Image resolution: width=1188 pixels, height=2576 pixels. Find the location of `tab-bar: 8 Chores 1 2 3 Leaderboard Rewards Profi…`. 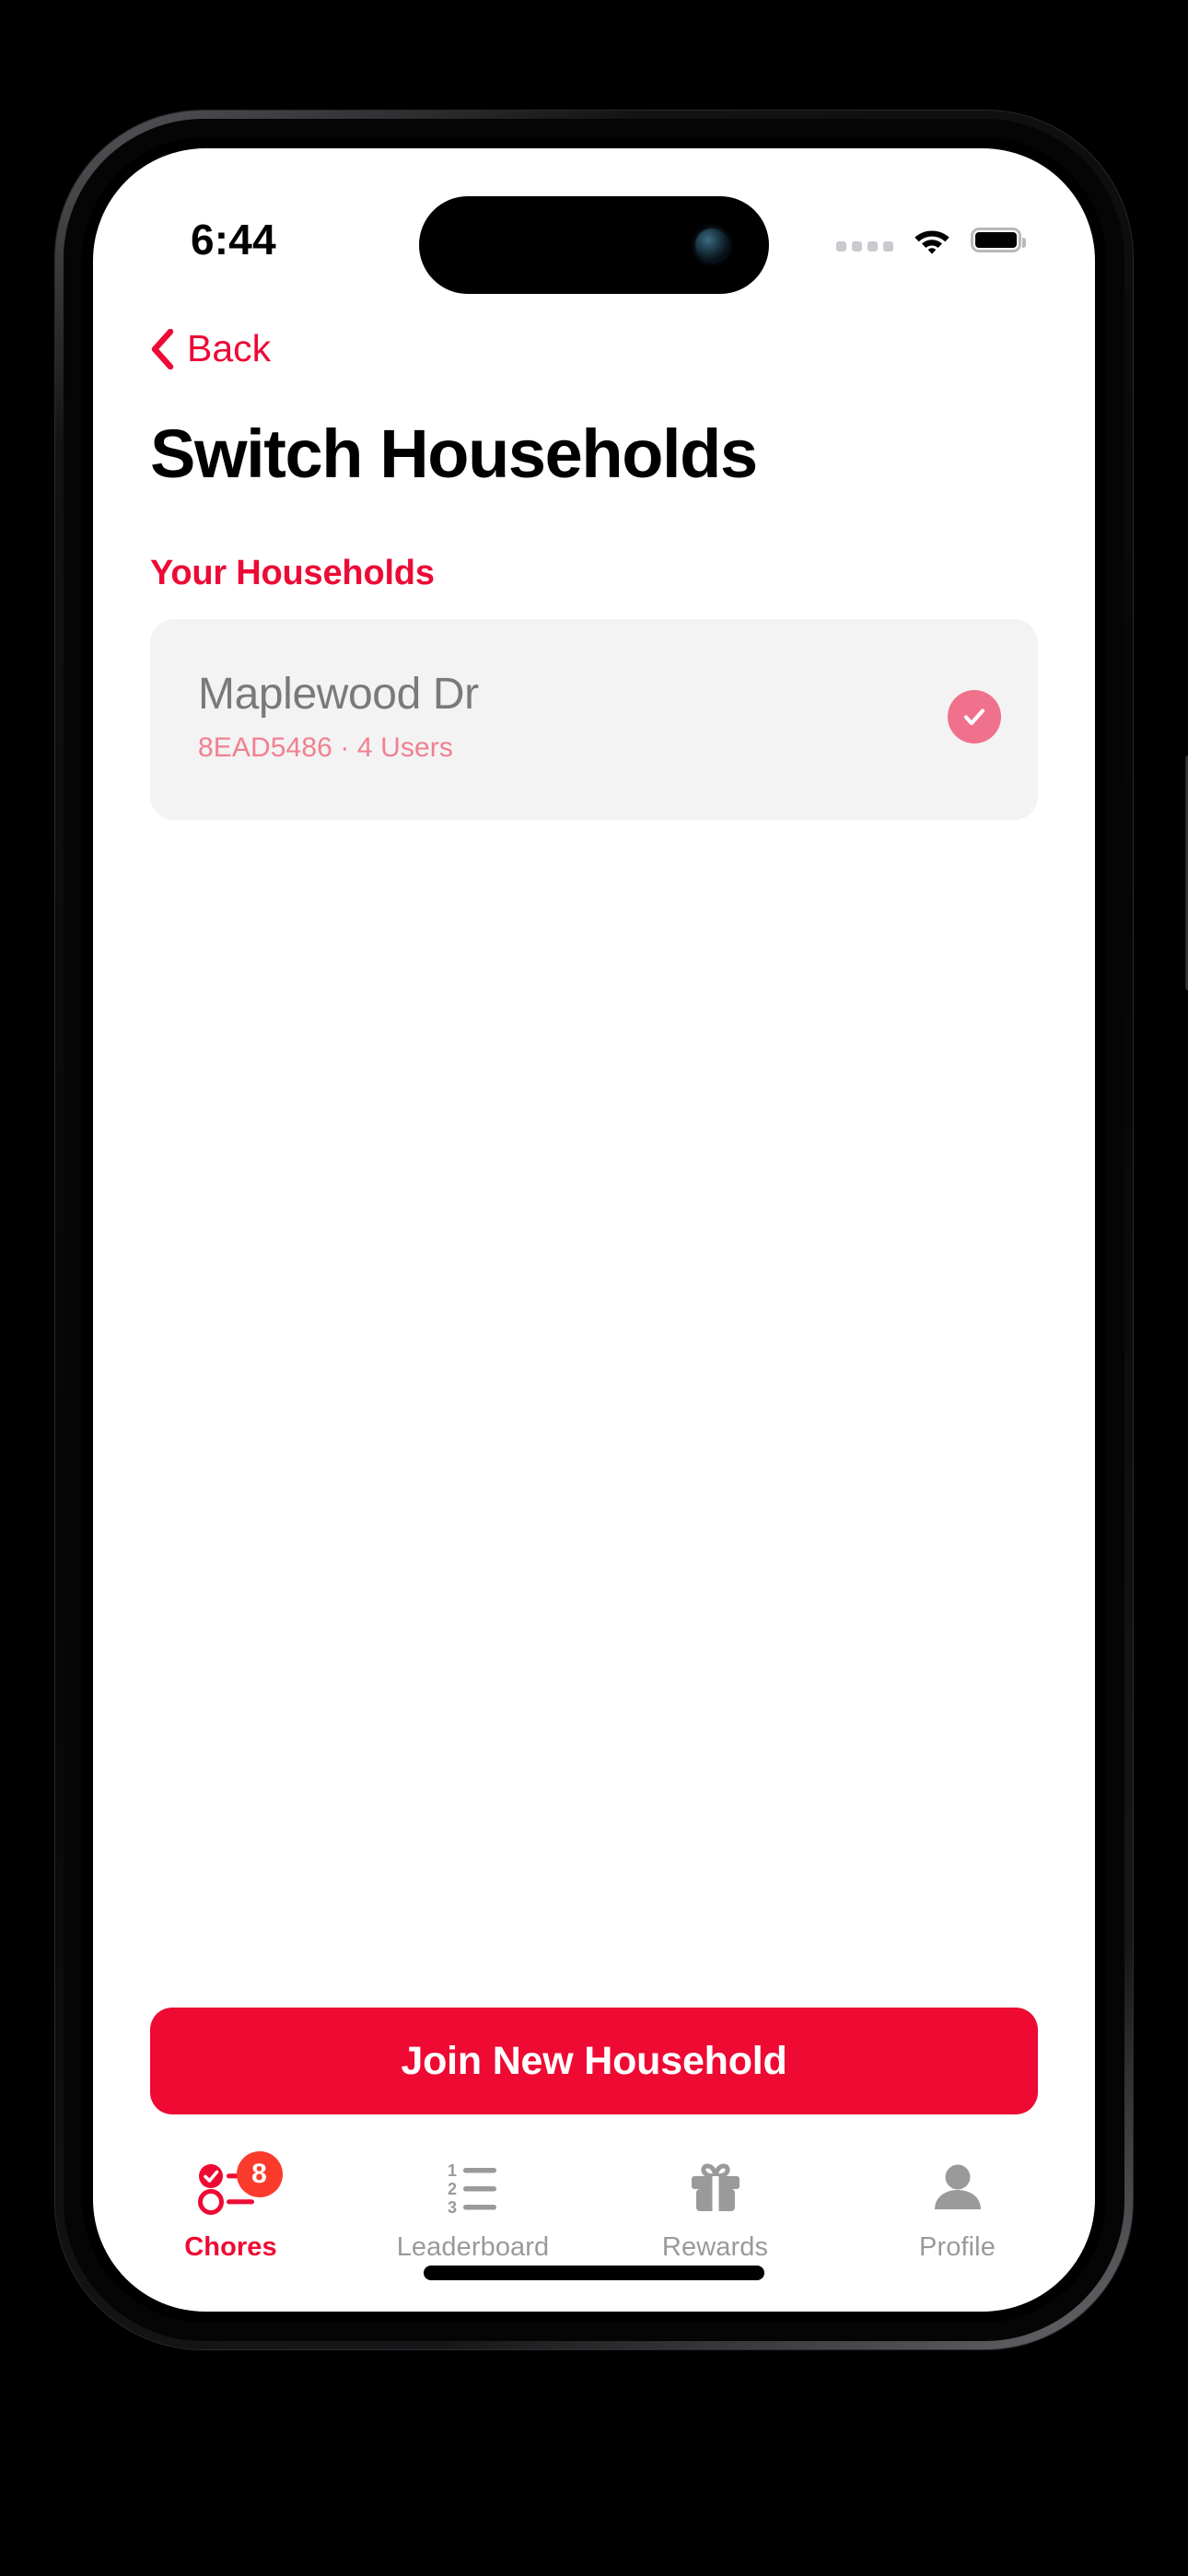

tab-bar: 8 Chores 1 2 3 Leaderboard Rewards Profi… is located at coordinates (594, 2231).